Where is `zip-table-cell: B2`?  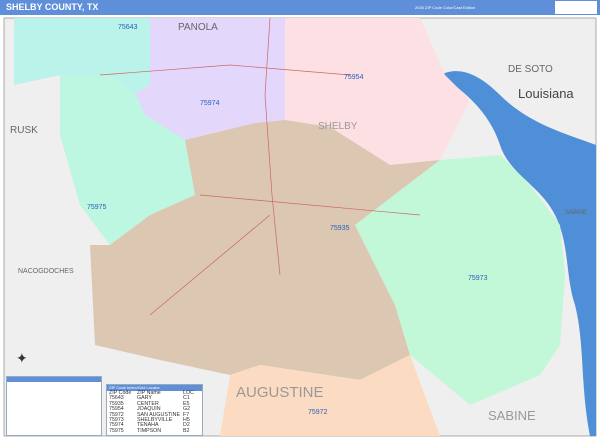 zip-table-cell: B2 is located at coordinates (186, 430).